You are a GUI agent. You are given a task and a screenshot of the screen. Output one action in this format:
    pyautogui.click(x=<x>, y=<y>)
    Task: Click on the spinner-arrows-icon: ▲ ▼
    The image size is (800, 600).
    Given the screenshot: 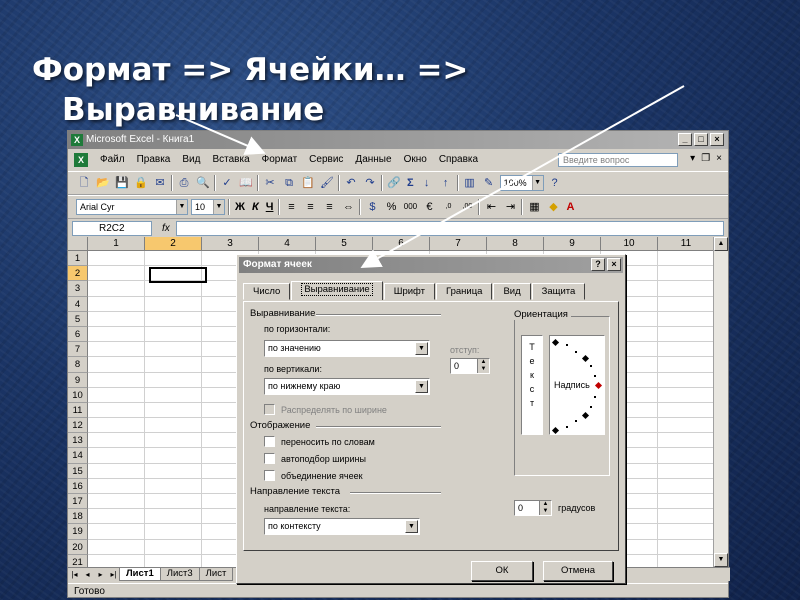 What is the action you would take?
    pyautogui.click(x=483, y=366)
    